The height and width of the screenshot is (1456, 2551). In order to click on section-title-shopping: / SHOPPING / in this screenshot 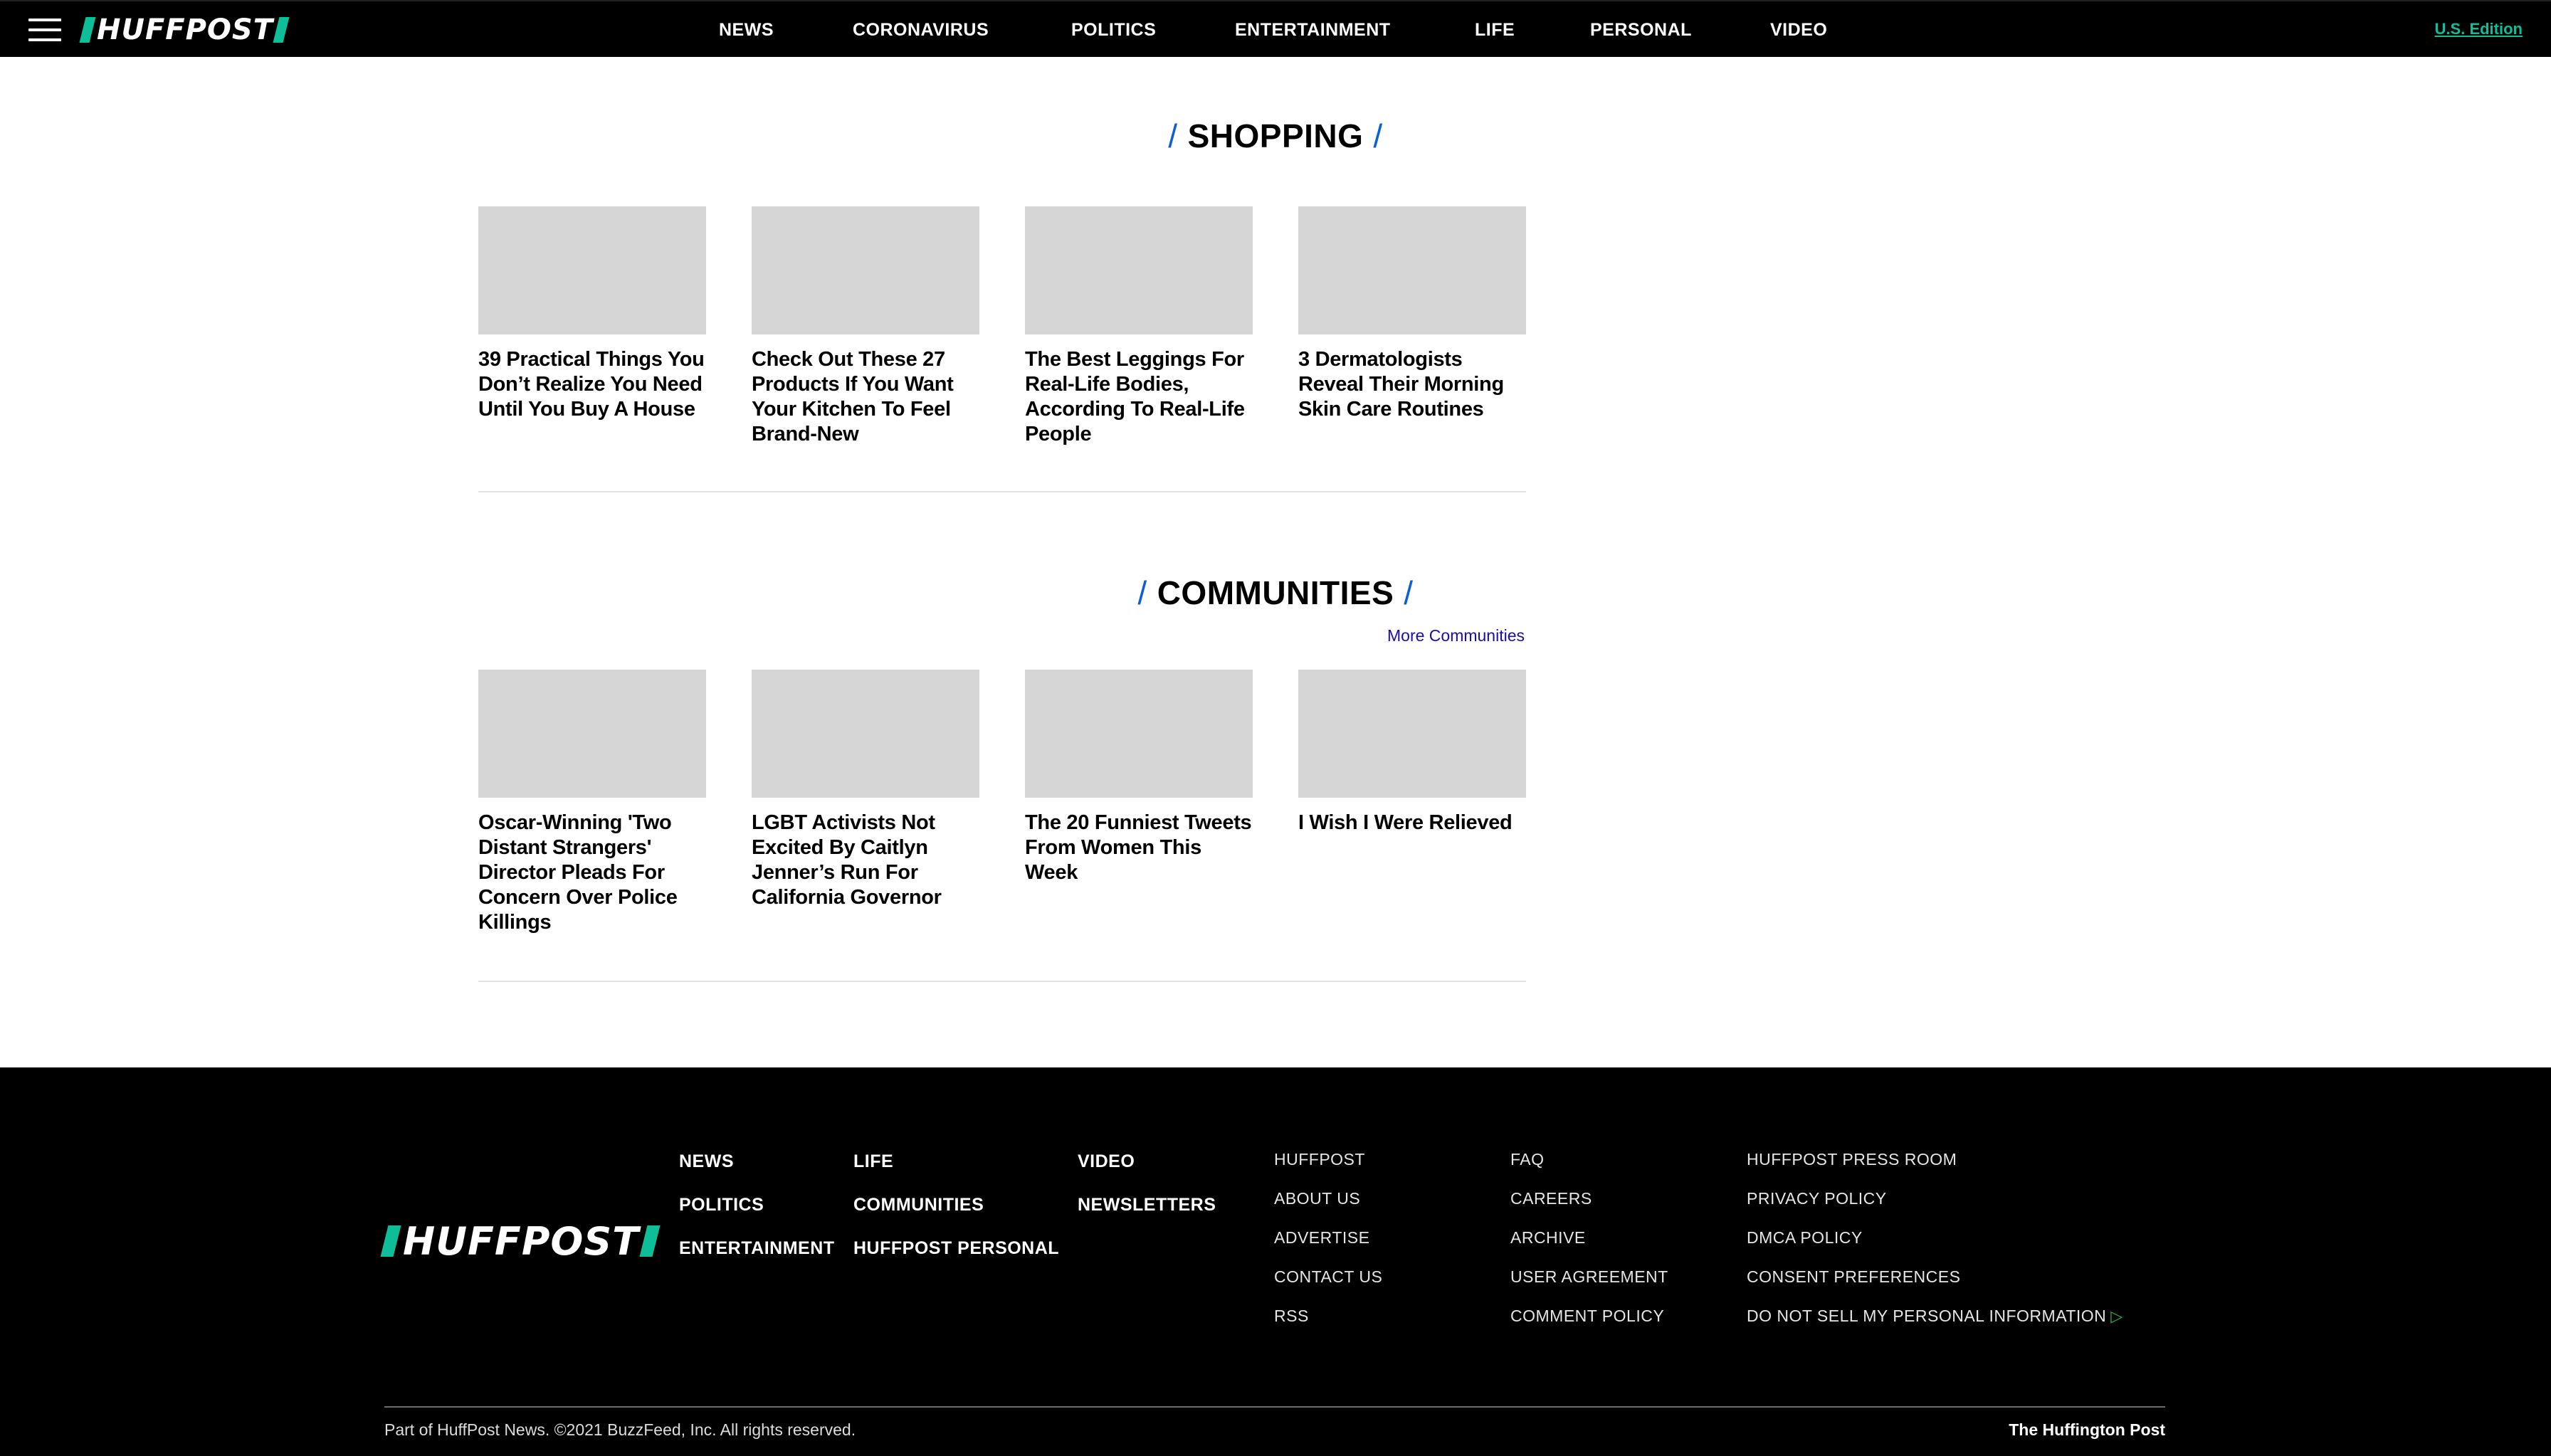, I will do `click(1275, 135)`.